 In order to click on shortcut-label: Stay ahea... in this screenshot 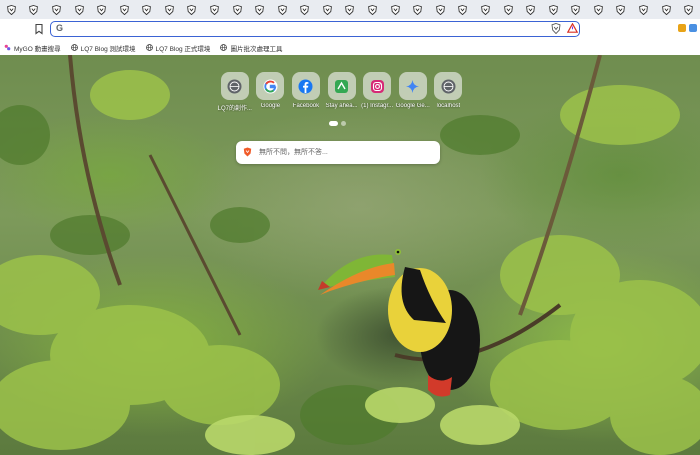, I will do `click(341, 106)`.